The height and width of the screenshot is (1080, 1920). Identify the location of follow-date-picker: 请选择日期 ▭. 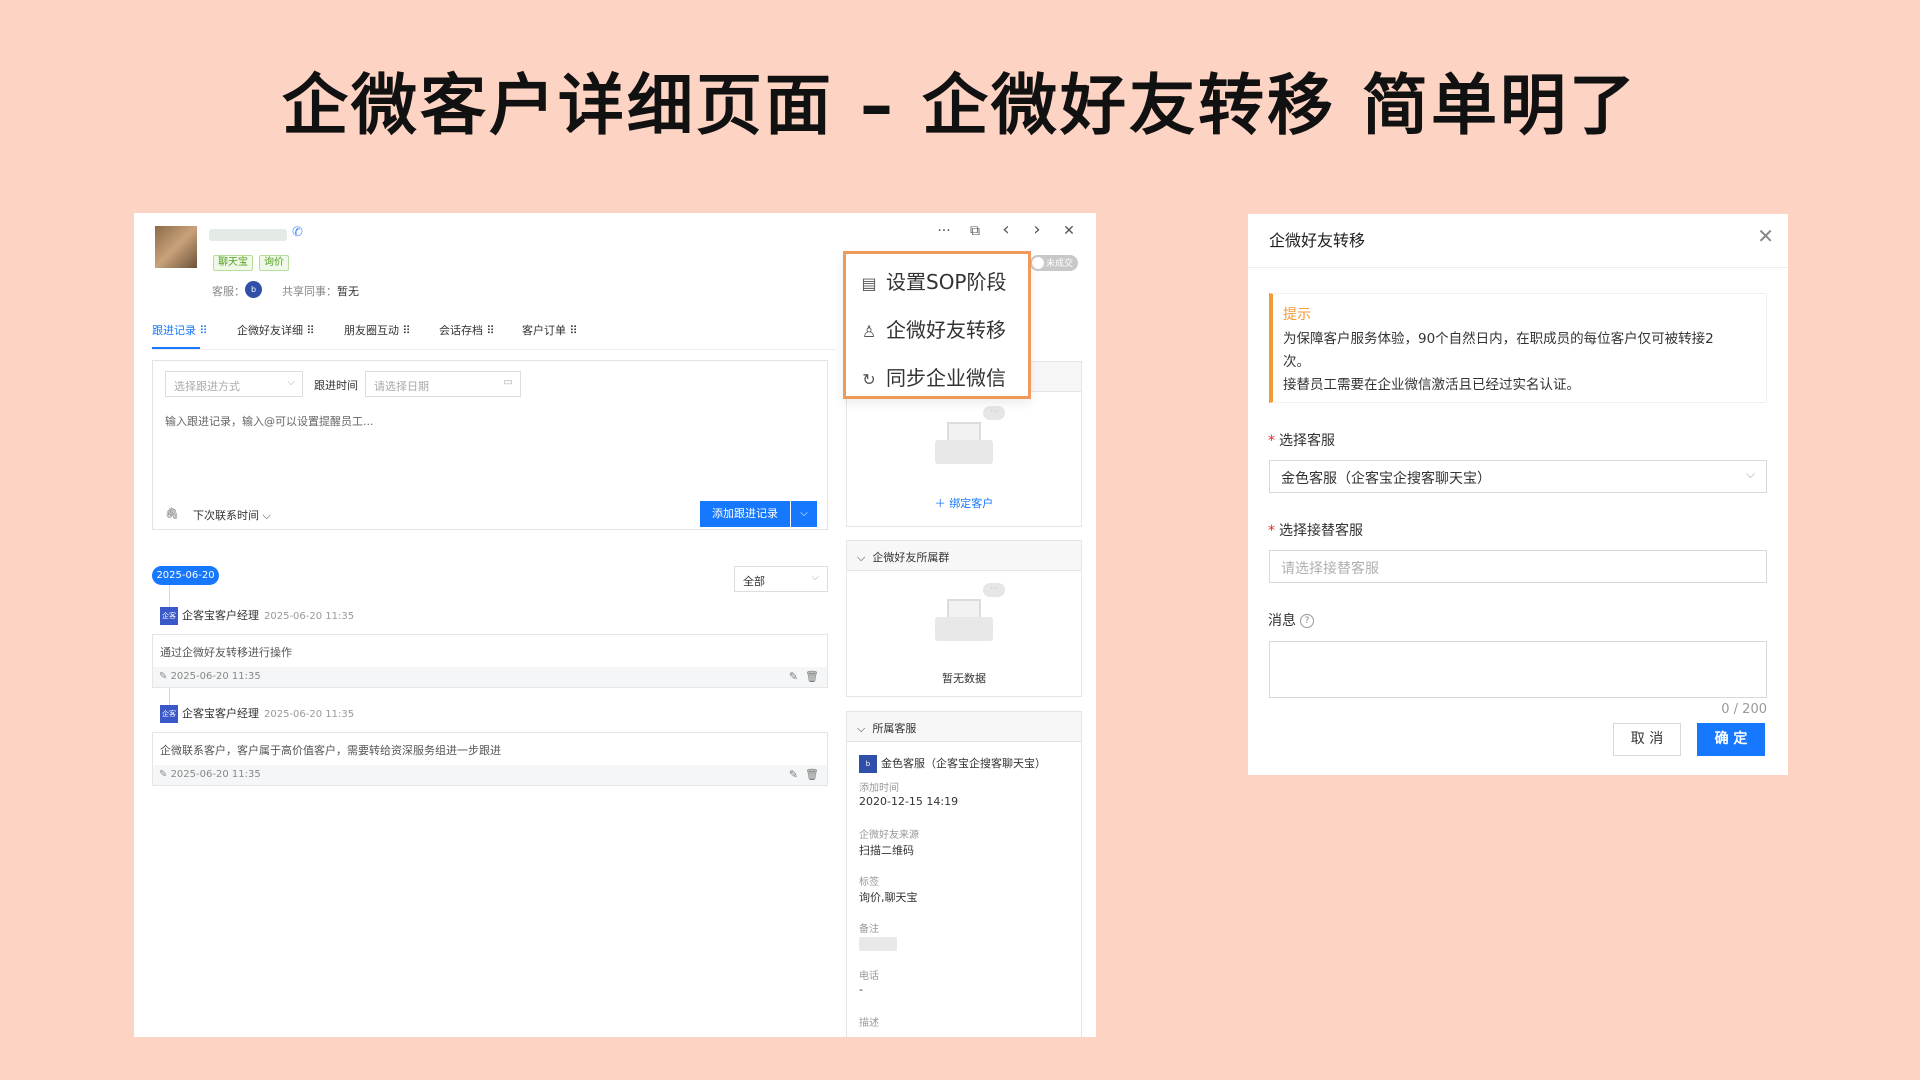
(443, 384).